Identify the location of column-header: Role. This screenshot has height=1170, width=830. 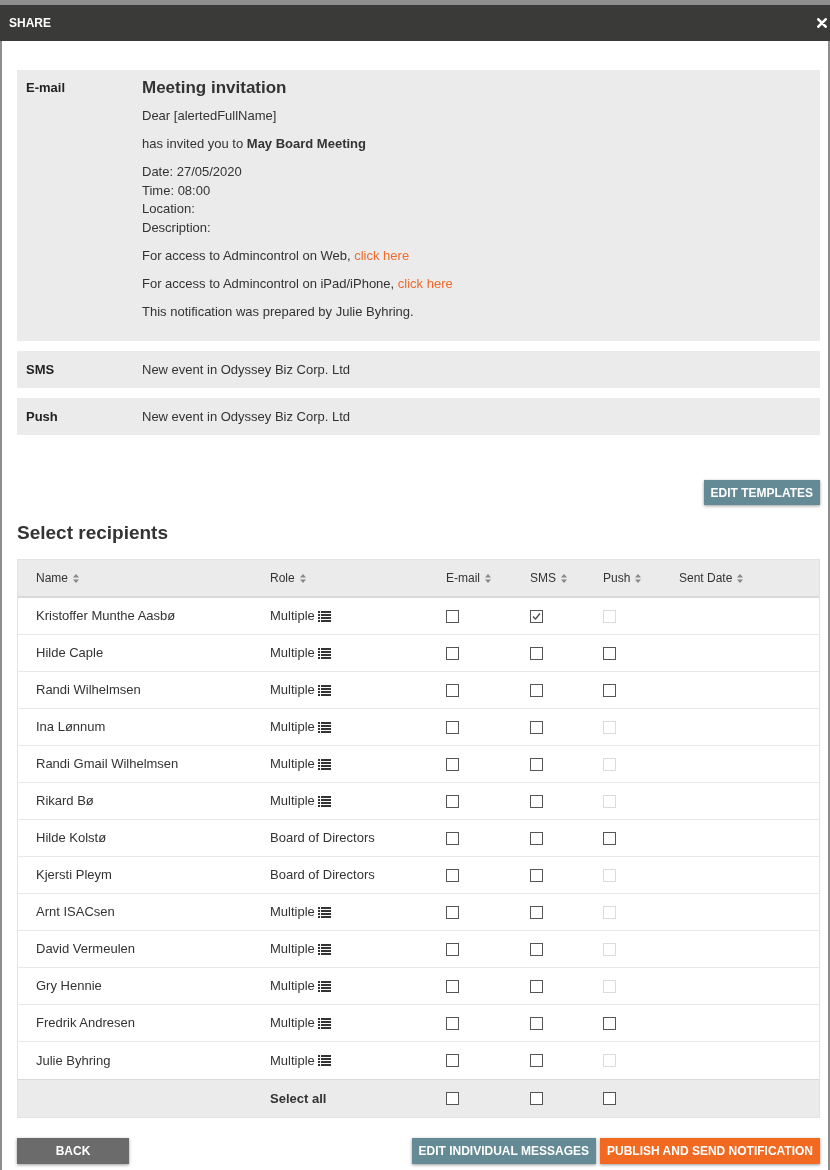
(282, 578).